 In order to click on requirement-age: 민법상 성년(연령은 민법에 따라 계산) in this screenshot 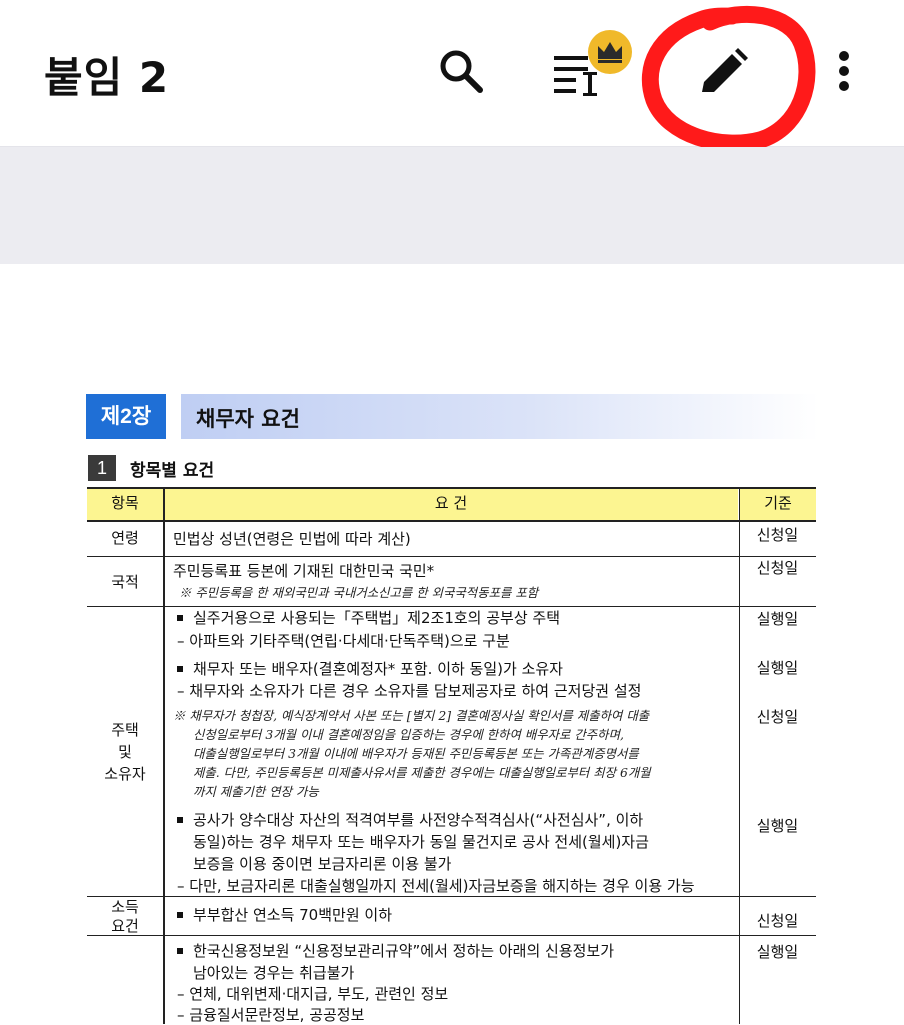, I will do `click(292, 539)`.